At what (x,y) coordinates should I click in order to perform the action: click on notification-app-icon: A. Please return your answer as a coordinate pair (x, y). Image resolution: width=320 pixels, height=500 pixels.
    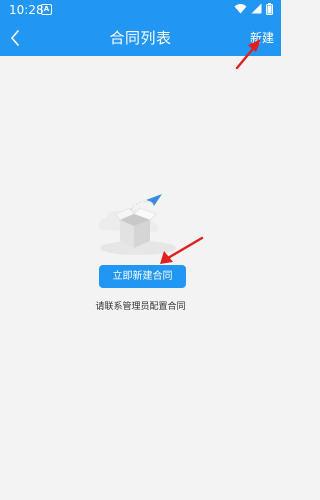
    Looking at the image, I should click on (46, 9).